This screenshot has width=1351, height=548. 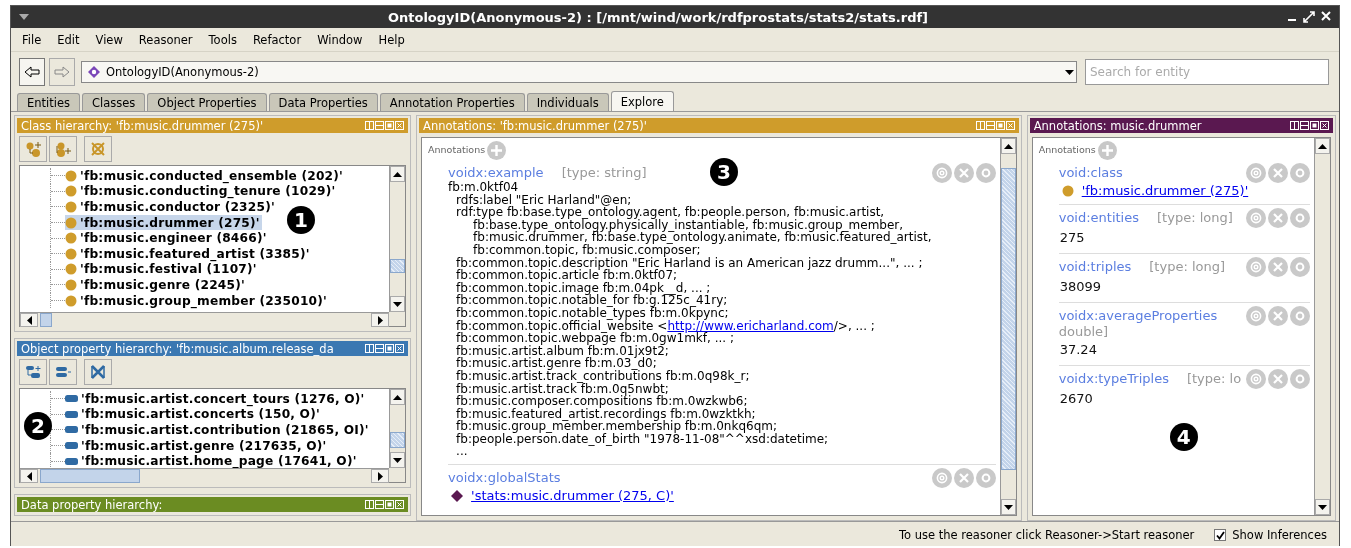 What do you see at coordinates (567, 102) in the screenshot?
I see `tab: Individuals` at bounding box center [567, 102].